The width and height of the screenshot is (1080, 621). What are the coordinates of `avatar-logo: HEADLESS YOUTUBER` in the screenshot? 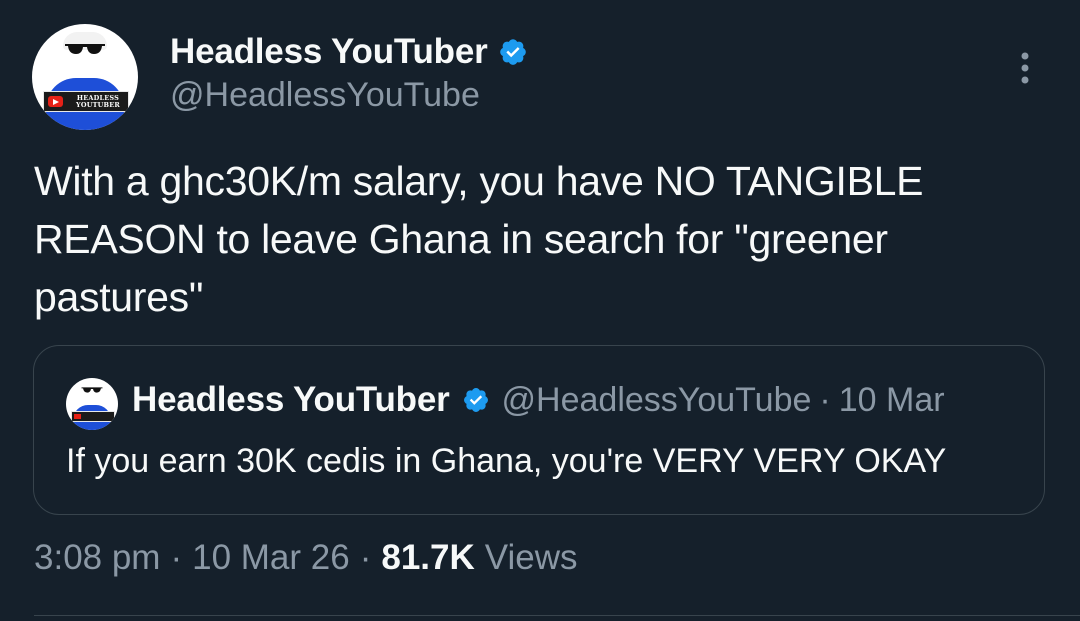 It's located at (86, 101).